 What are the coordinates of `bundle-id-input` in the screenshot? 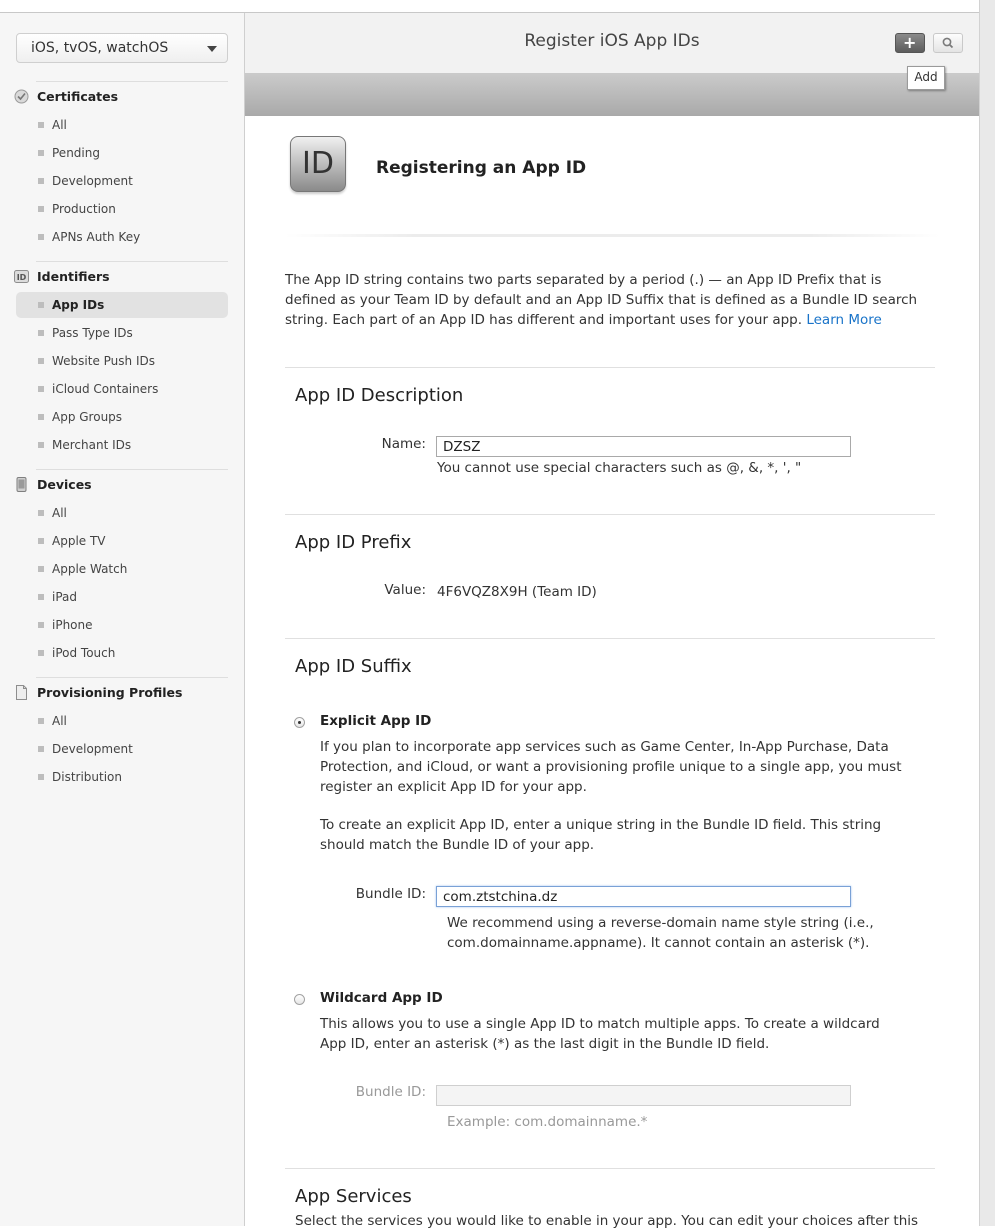 It's located at (643, 896).